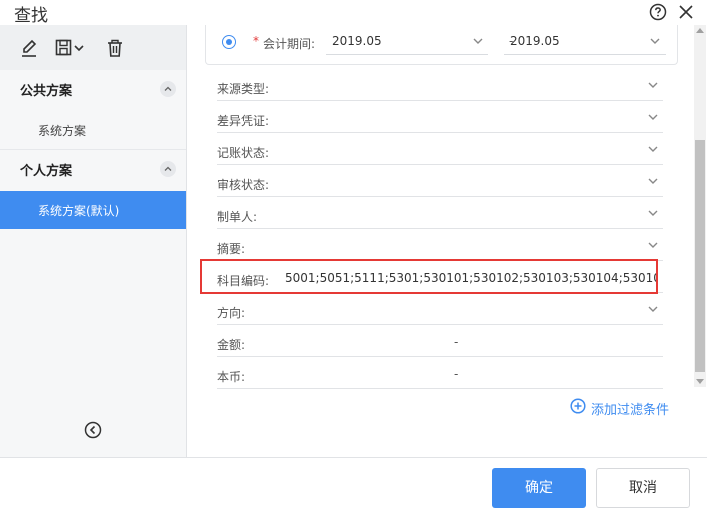  What do you see at coordinates (440, 373) in the screenshot?
I see `filter-row-local-currency: 本币: -` at bounding box center [440, 373].